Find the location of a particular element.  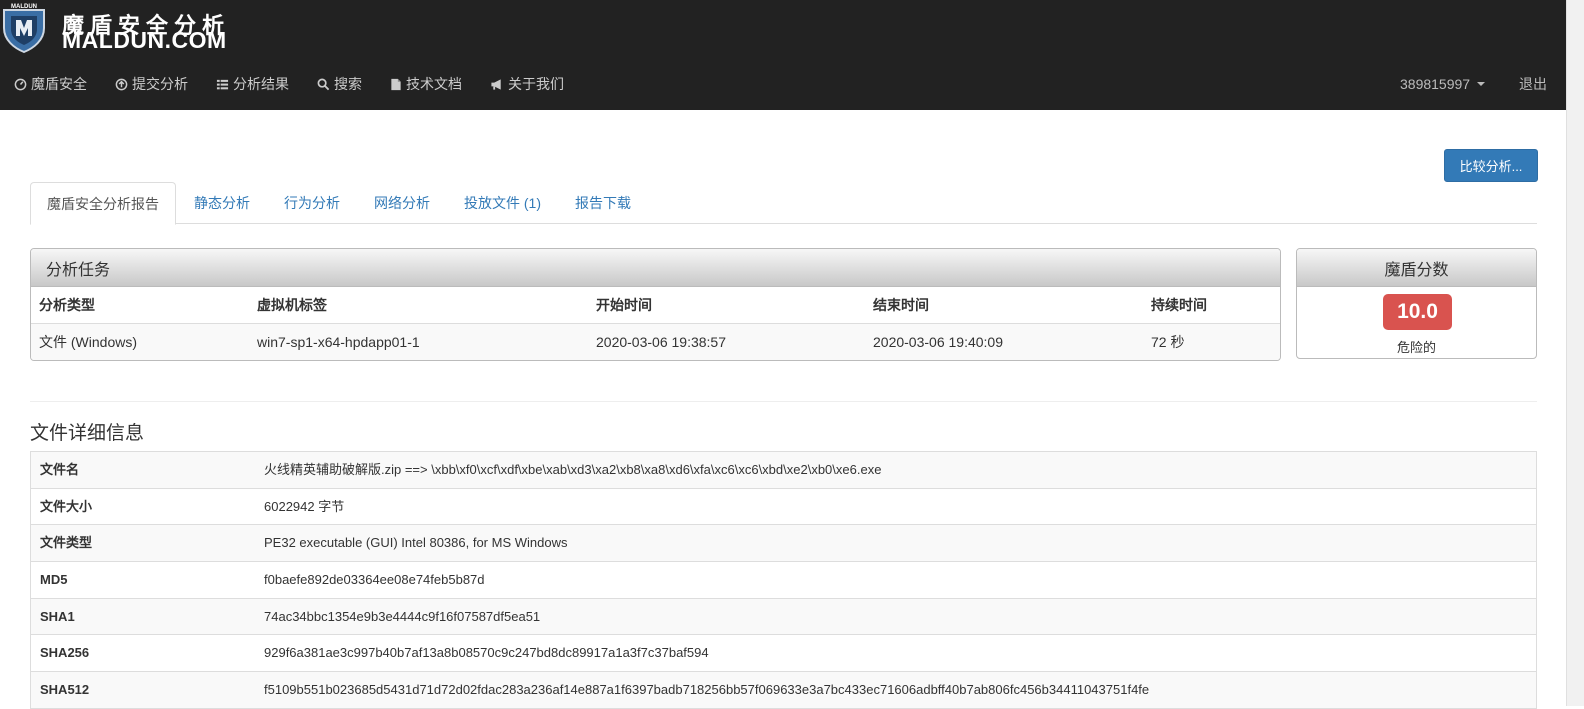

duration: 72 秒 is located at coordinates (1168, 342).